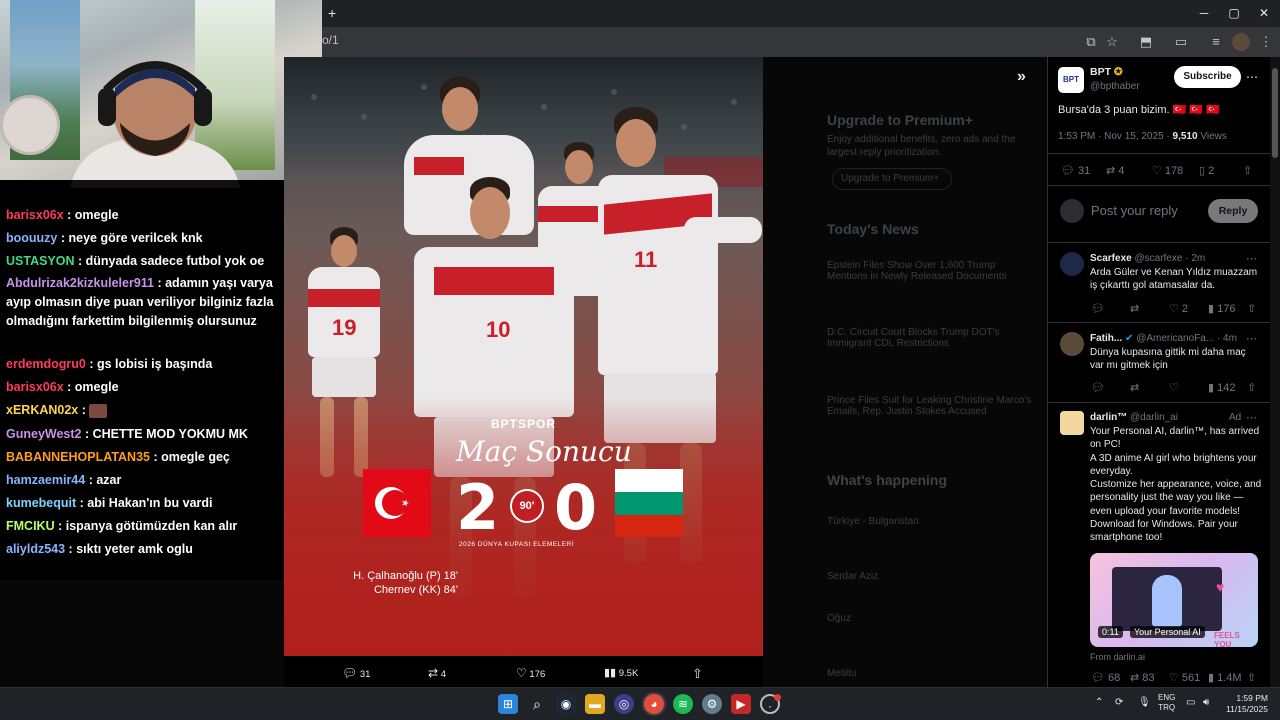 Image resolution: width=1280 pixels, height=720 pixels. I want to click on ad-repost-stat: ⇄ 83, so click(1142, 677).